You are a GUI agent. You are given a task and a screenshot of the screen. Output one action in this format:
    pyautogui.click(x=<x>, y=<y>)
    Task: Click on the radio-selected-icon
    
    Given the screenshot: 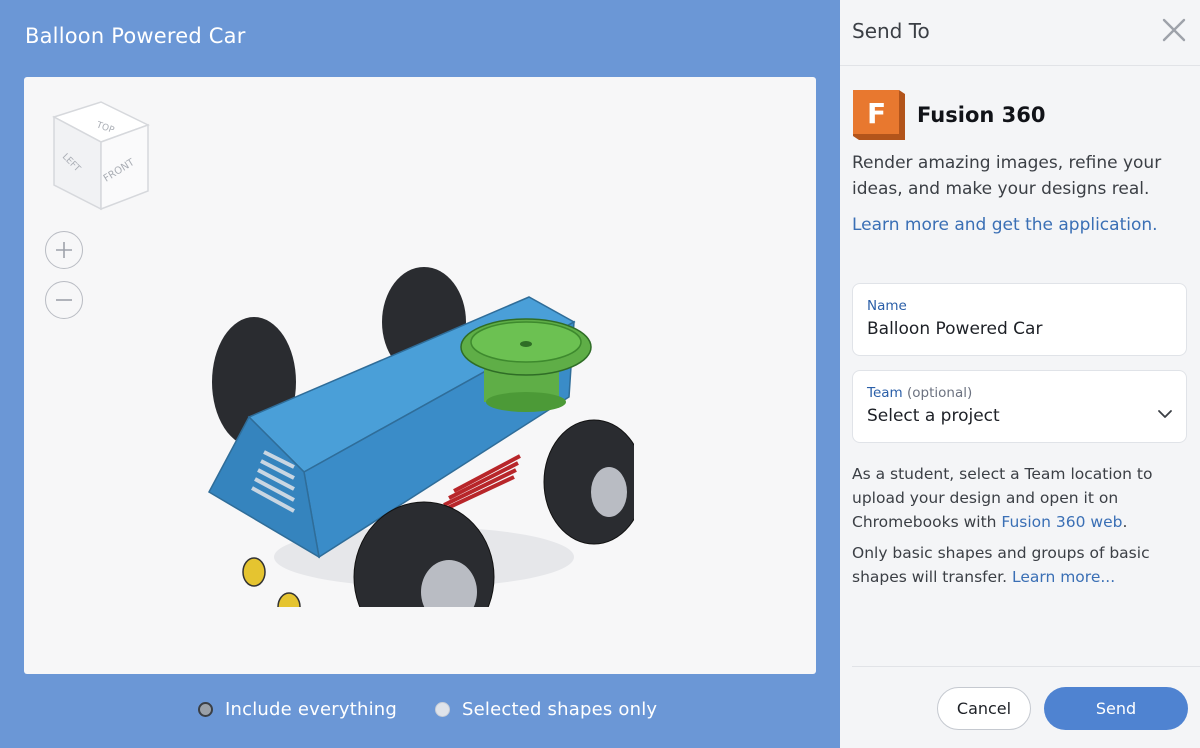 What is the action you would take?
    pyautogui.click(x=205, y=709)
    